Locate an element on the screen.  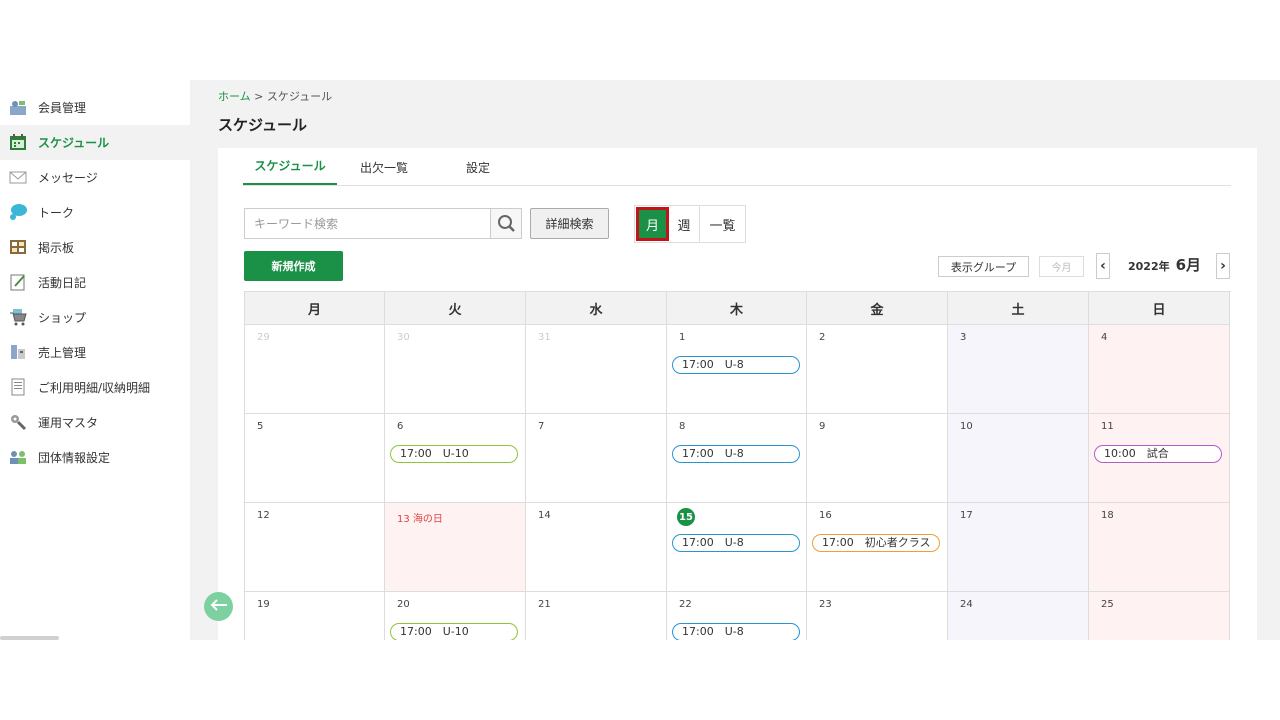
calendar-day-cell: 31 is located at coordinates (596, 369).